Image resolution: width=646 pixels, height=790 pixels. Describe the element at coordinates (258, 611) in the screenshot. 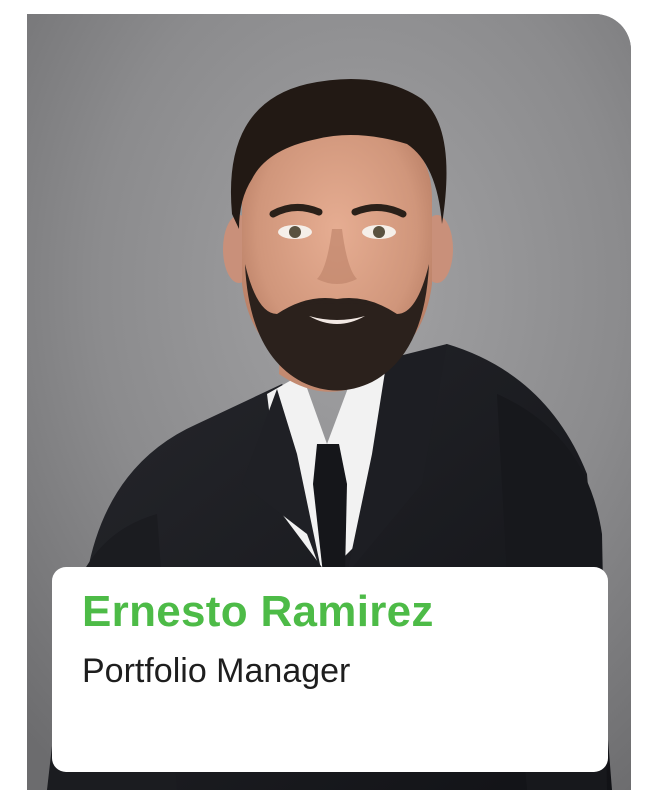

I see `person-name: Ernesto Ramirez` at that location.